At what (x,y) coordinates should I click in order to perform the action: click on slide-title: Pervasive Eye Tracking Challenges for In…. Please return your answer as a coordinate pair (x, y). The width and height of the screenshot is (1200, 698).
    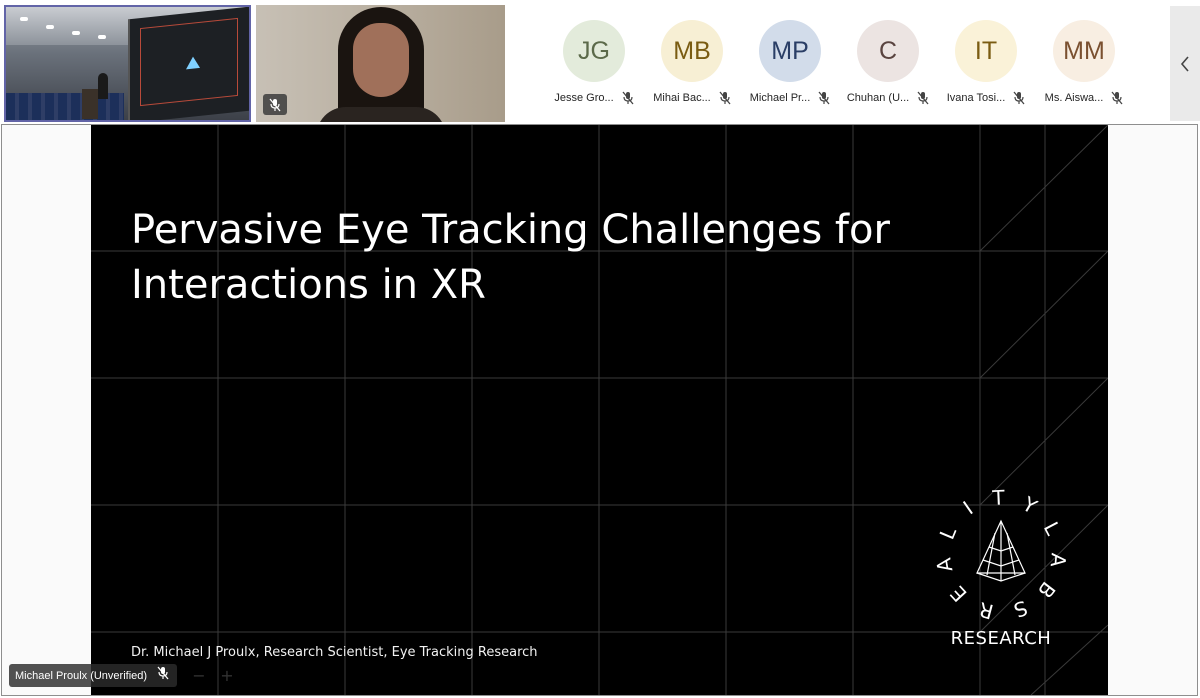
    Looking at the image, I should click on (581, 258).